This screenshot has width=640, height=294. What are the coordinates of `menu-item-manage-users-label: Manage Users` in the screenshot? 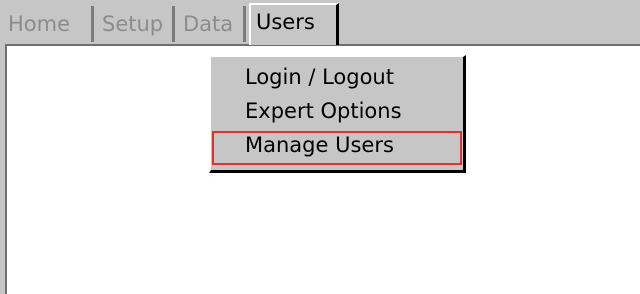 It's located at (319, 145).